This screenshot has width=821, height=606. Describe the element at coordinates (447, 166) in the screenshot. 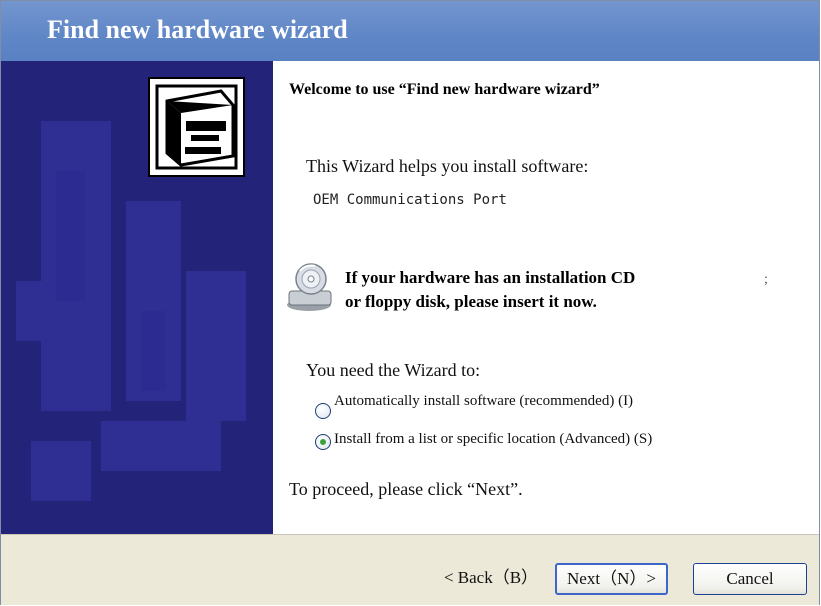

I see `helps-text: This Wizard helps you install software:` at that location.